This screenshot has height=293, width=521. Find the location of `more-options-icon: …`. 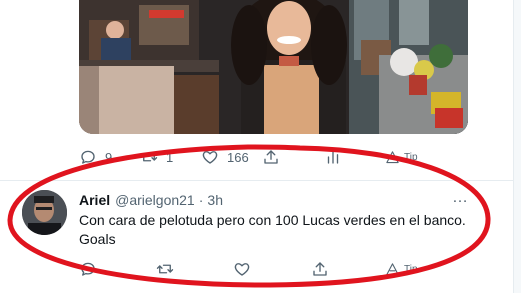

more-options-icon: … is located at coordinates (460, 198).